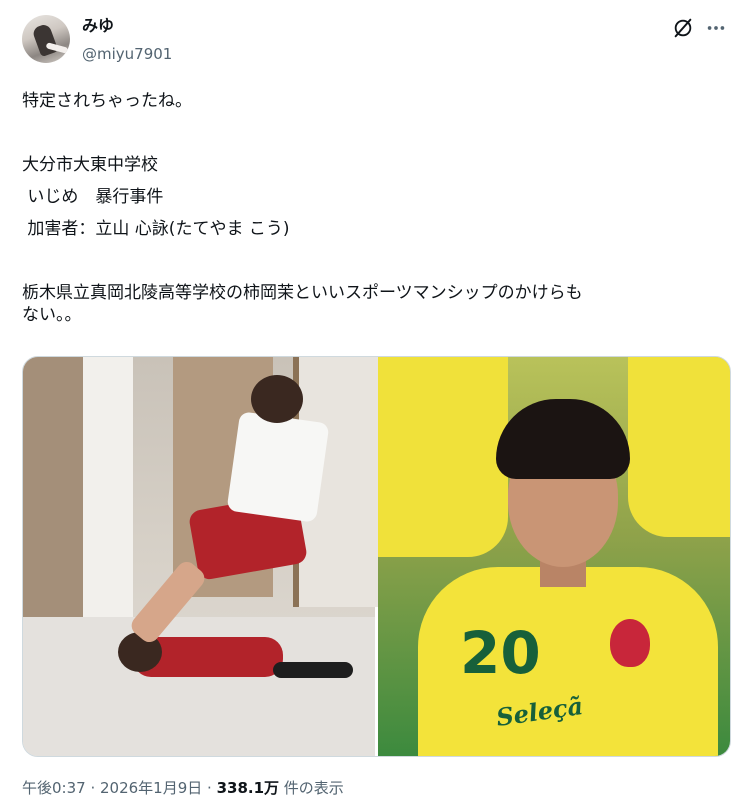 Image resolution: width=752 pixels, height=812 pixels. Describe the element at coordinates (443, 457) in the screenshot. I see `player-left` at that location.